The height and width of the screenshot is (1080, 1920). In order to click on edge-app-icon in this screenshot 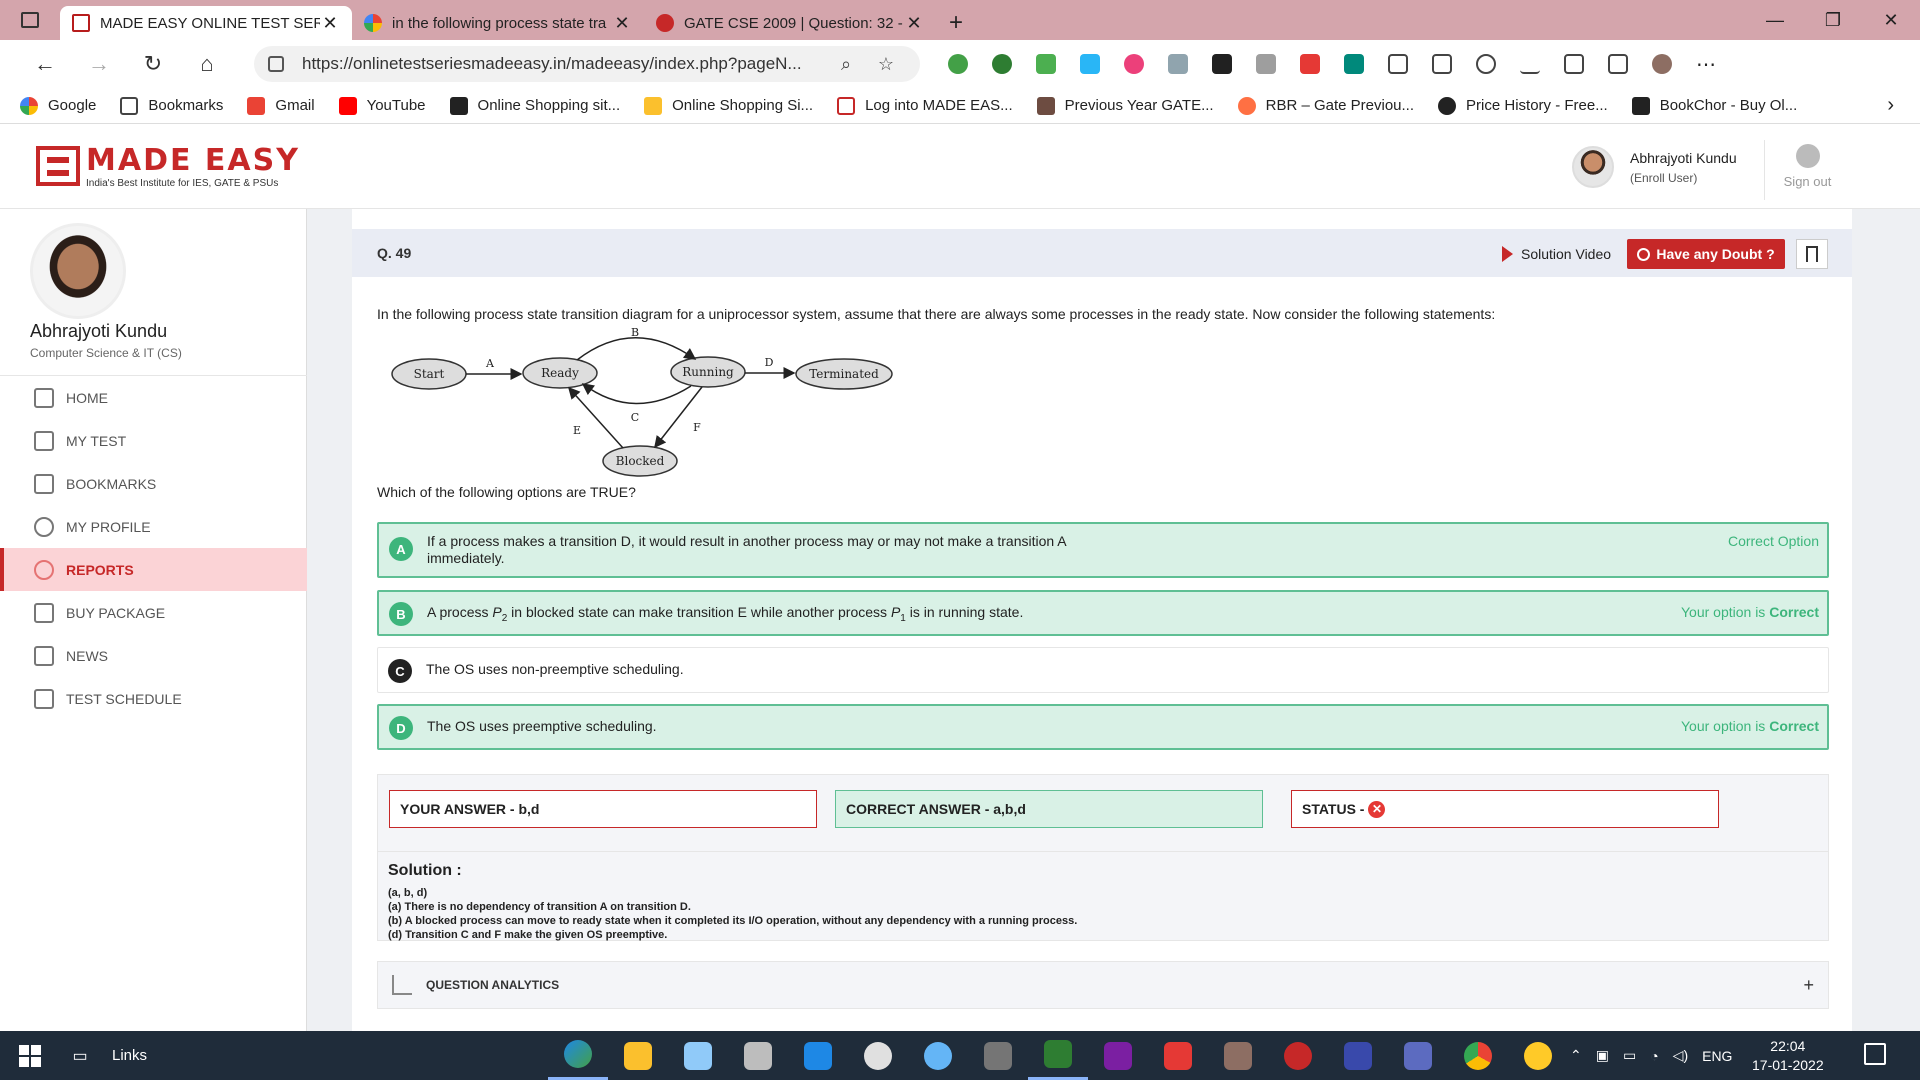, I will do `click(578, 1055)`.